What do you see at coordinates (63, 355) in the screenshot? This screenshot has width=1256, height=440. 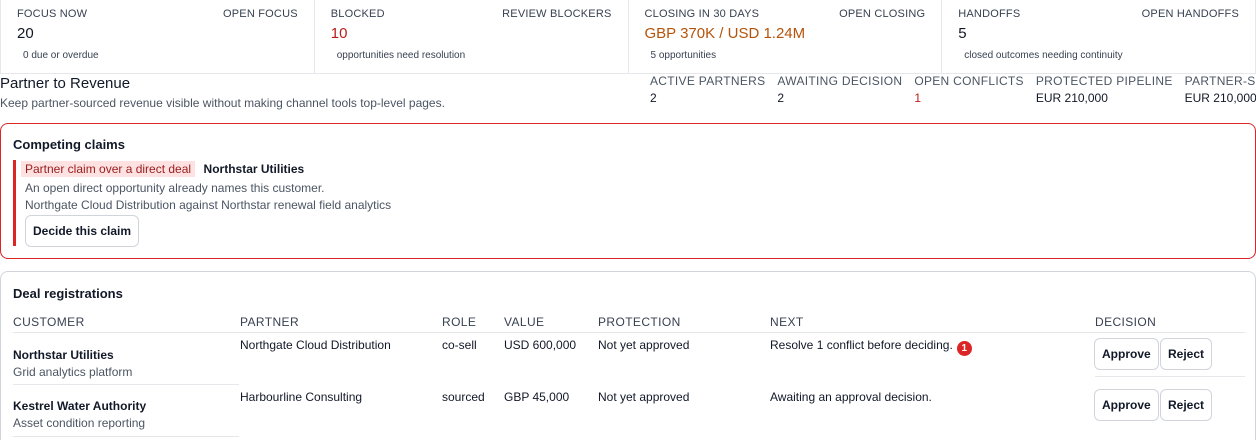 I see `customer-name: Northstar Utilities` at bounding box center [63, 355].